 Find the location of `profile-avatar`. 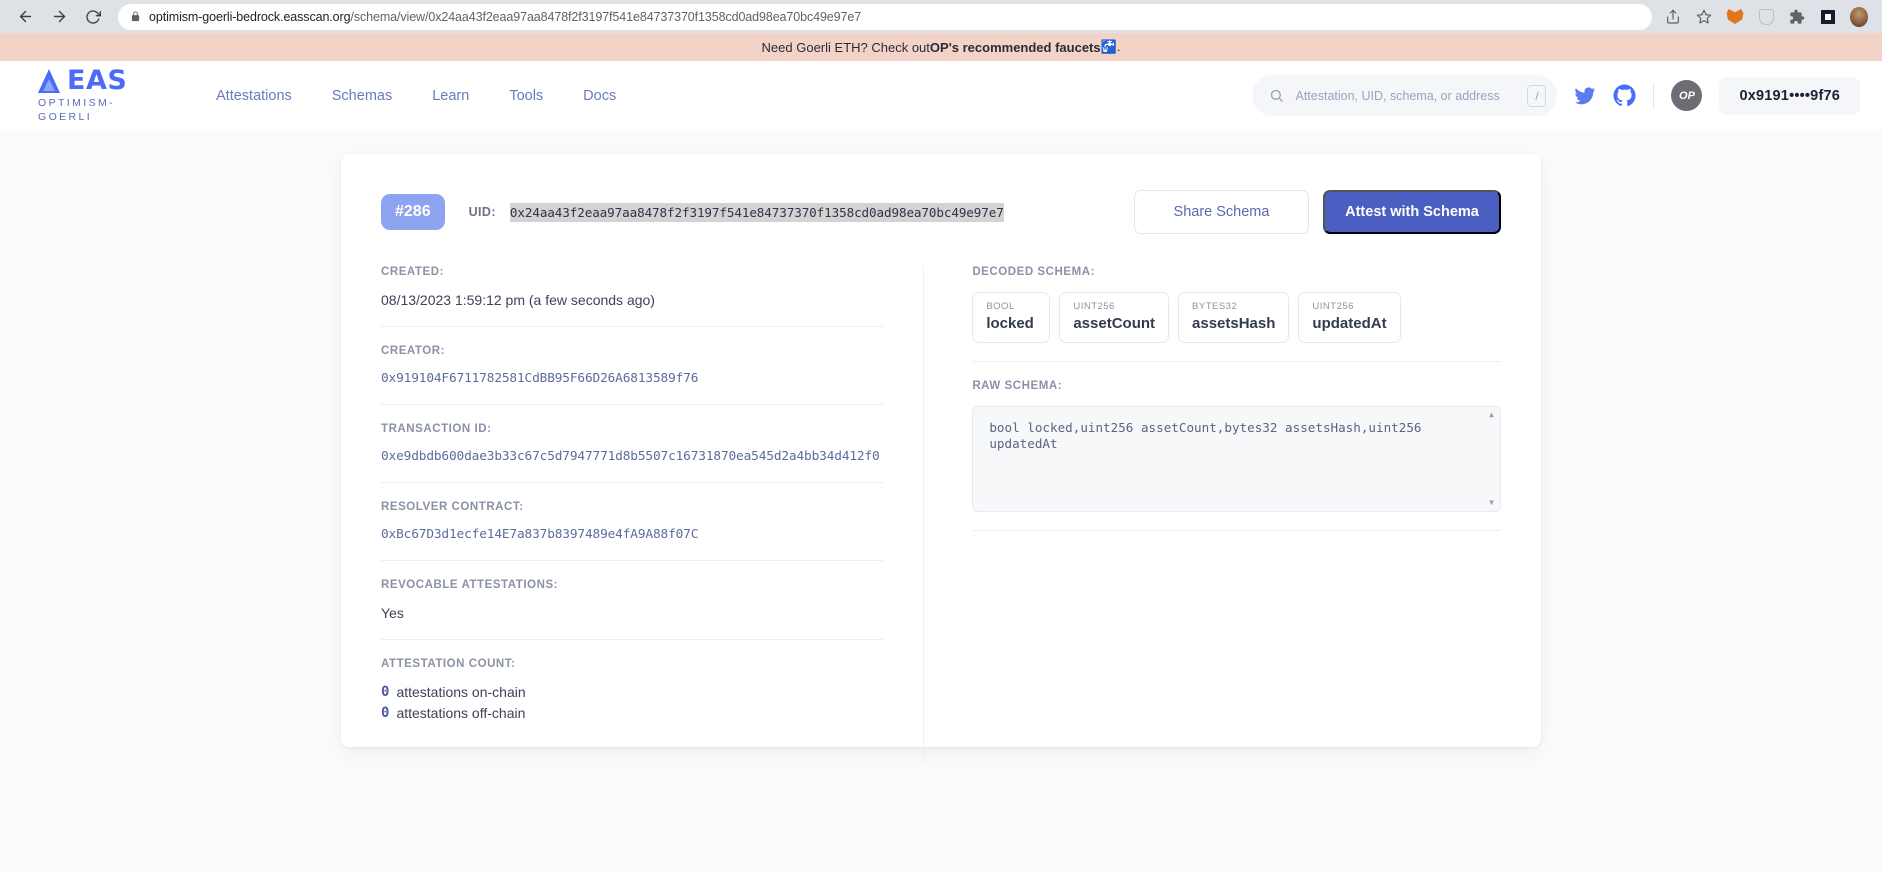

profile-avatar is located at coordinates (1859, 16).